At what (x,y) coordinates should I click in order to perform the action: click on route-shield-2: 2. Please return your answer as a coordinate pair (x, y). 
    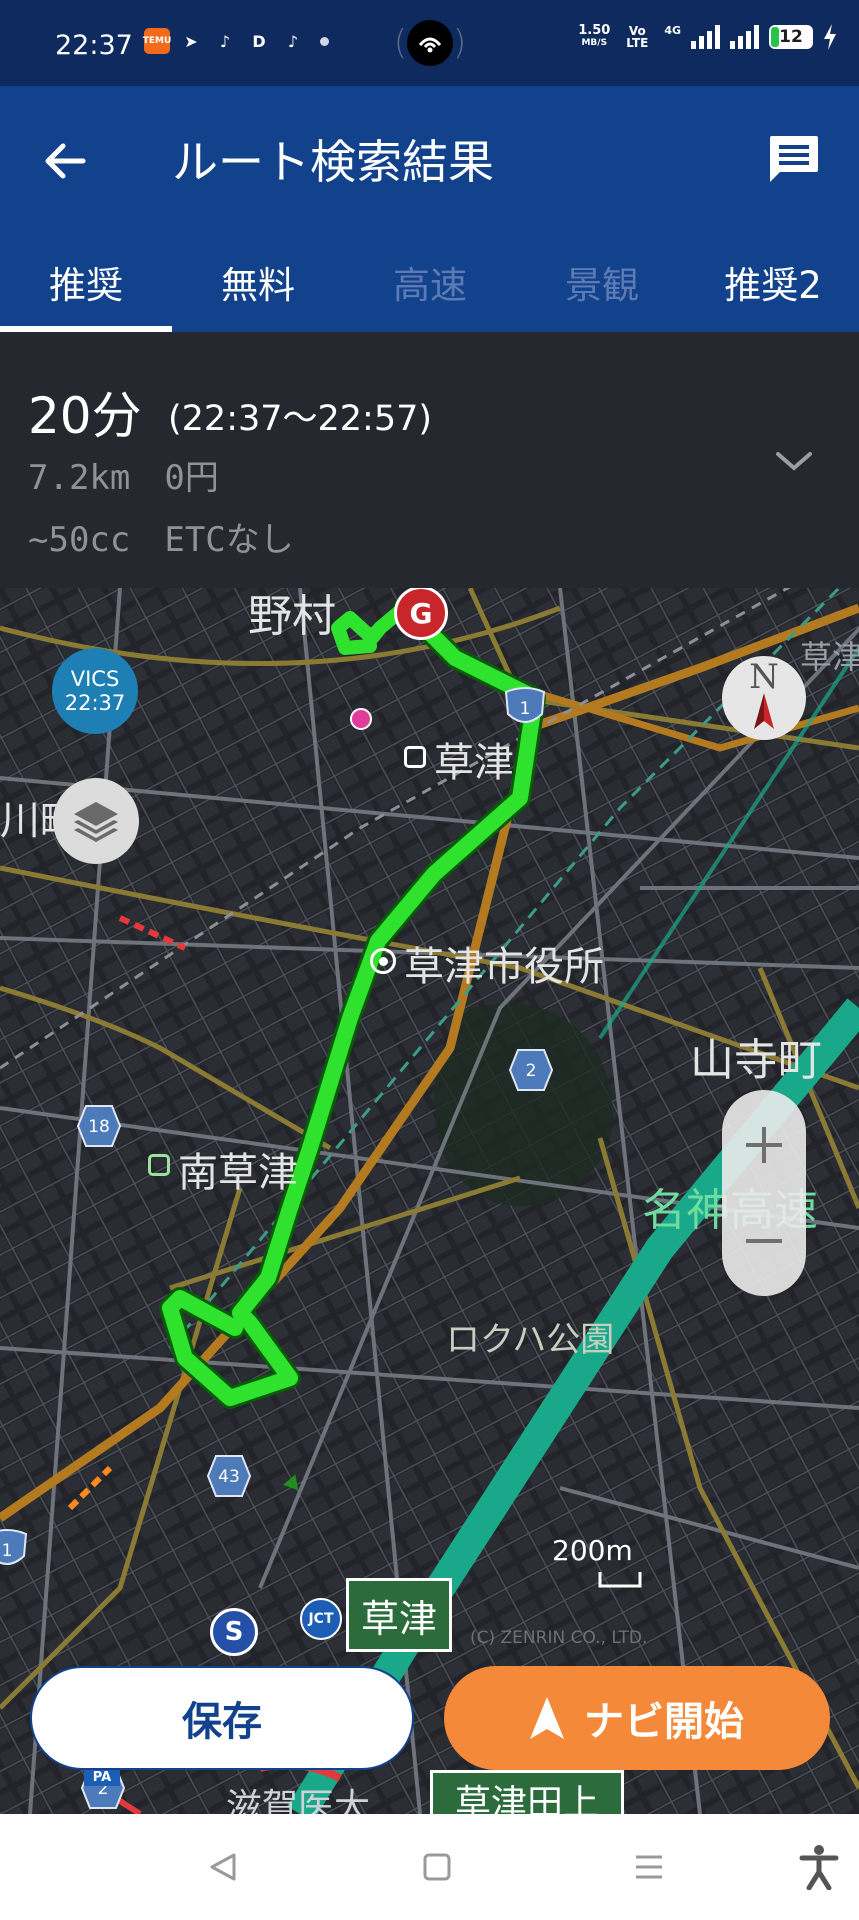
    Looking at the image, I should click on (531, 1070).